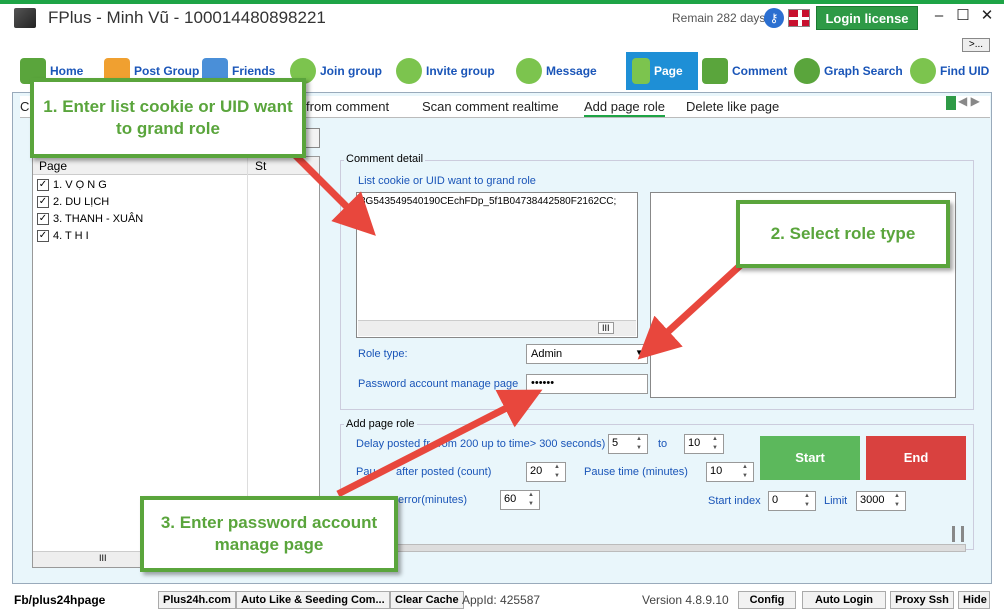  I want to click on nav-label: Graph Search, so click(863, 71).